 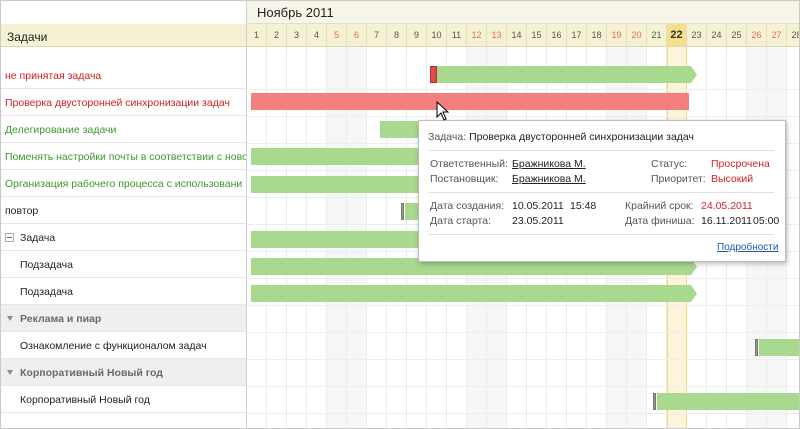 I want to click on day-header-cell: 2, so click(x=277, y=35).